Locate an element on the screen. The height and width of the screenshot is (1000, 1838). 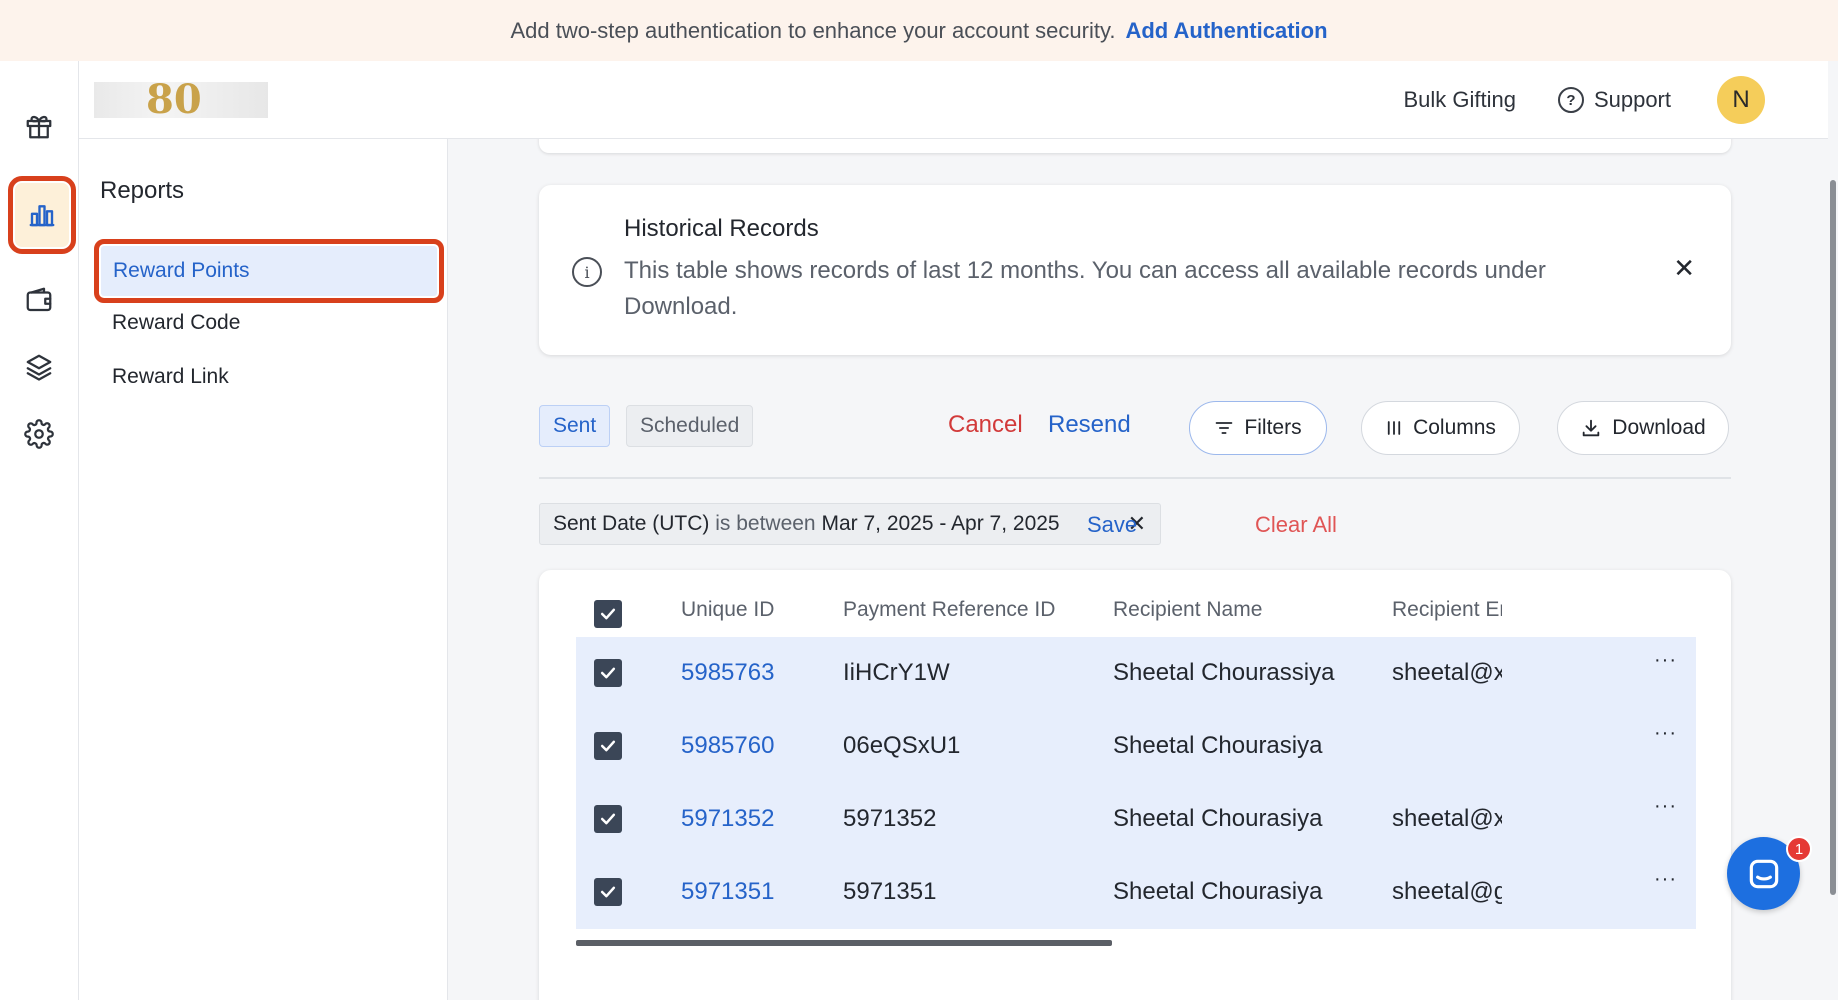
brand-logo: 80 is located at coordinates (181, 100).